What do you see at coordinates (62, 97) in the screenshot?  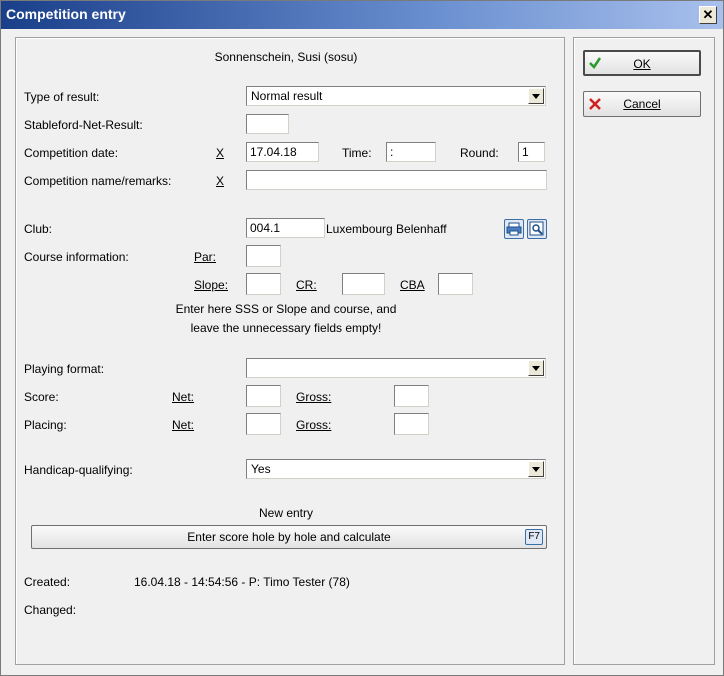 I see `type-of-result-label: Type of result:` at bounding box center [62, 97].